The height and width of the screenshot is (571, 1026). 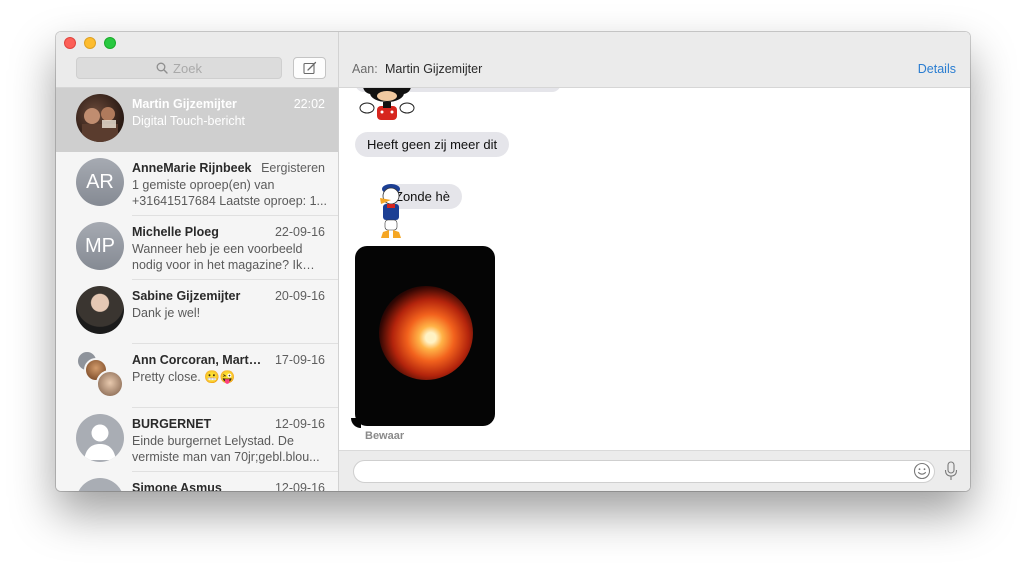 What do you see at coordinates (365, 69) in the screenshot?
I see `to-label: Aan:` at bounding box center [365, 69].